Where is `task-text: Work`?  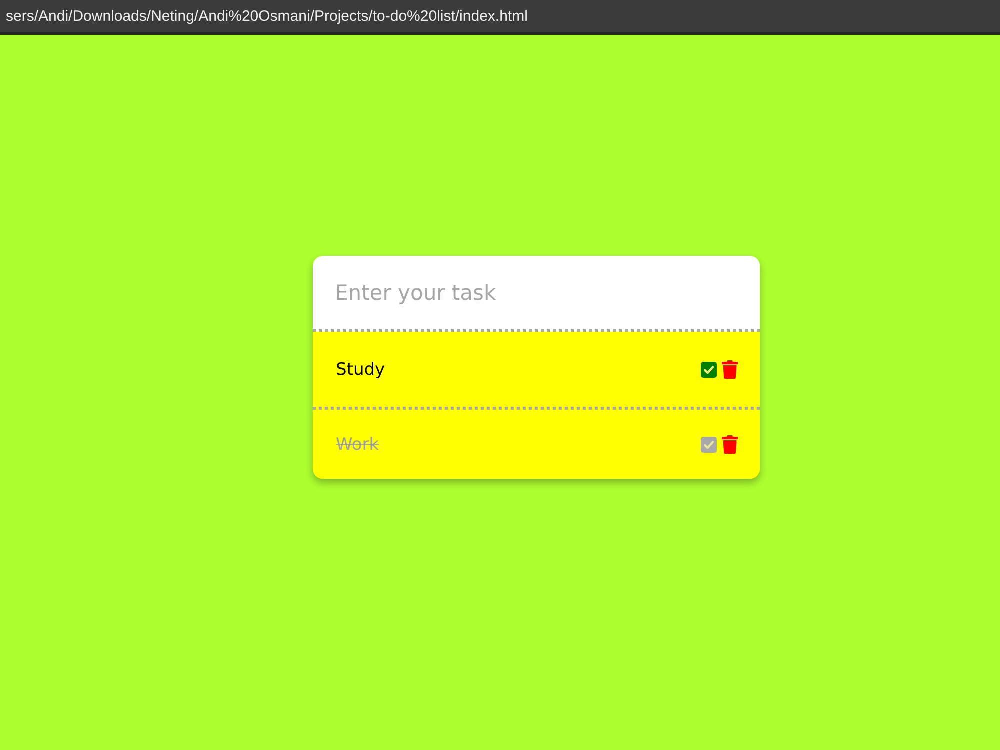 task-text: Work is located at coordinates (358, 444).